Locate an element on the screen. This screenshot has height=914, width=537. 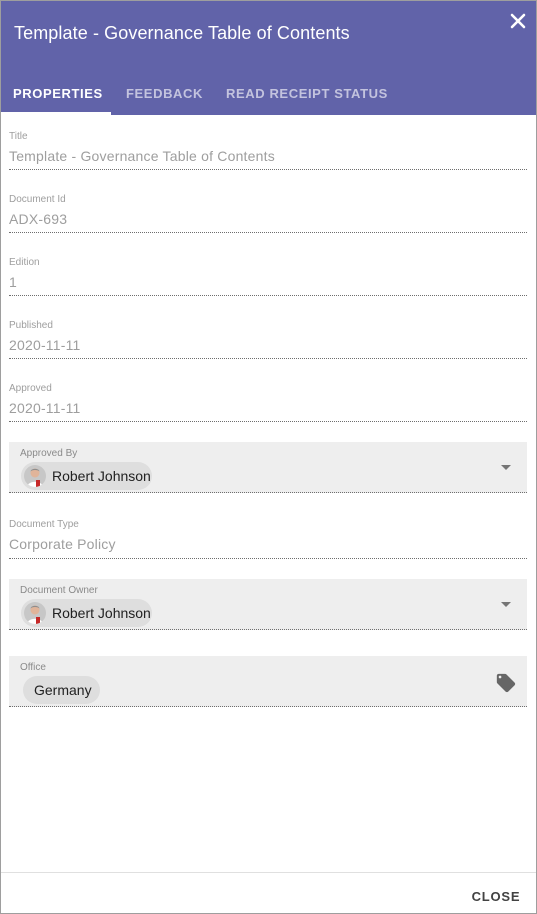
active-tab-indicator is located at coordinates (56, 113).